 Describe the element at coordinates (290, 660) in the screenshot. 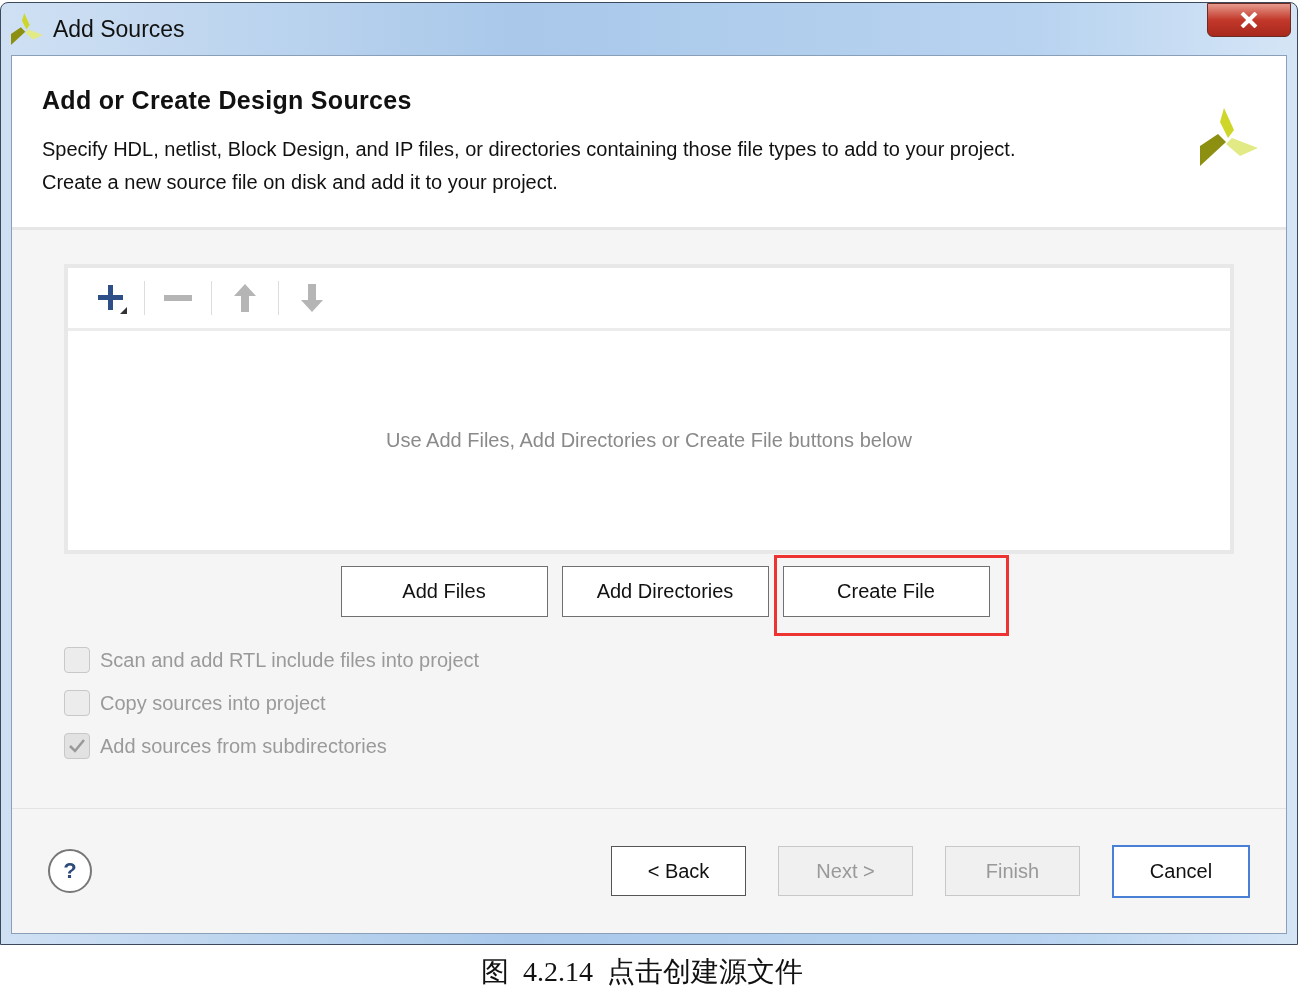

I see `checkbox-label: Scan and add RTL include files into project` at that location.